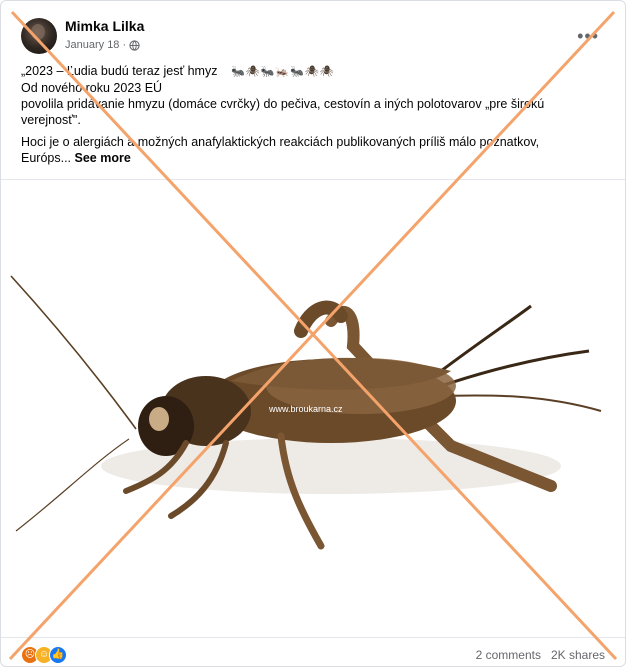  I want to click on post-text-line: Od nového roku 2023 EÚ, so click(92, 88).